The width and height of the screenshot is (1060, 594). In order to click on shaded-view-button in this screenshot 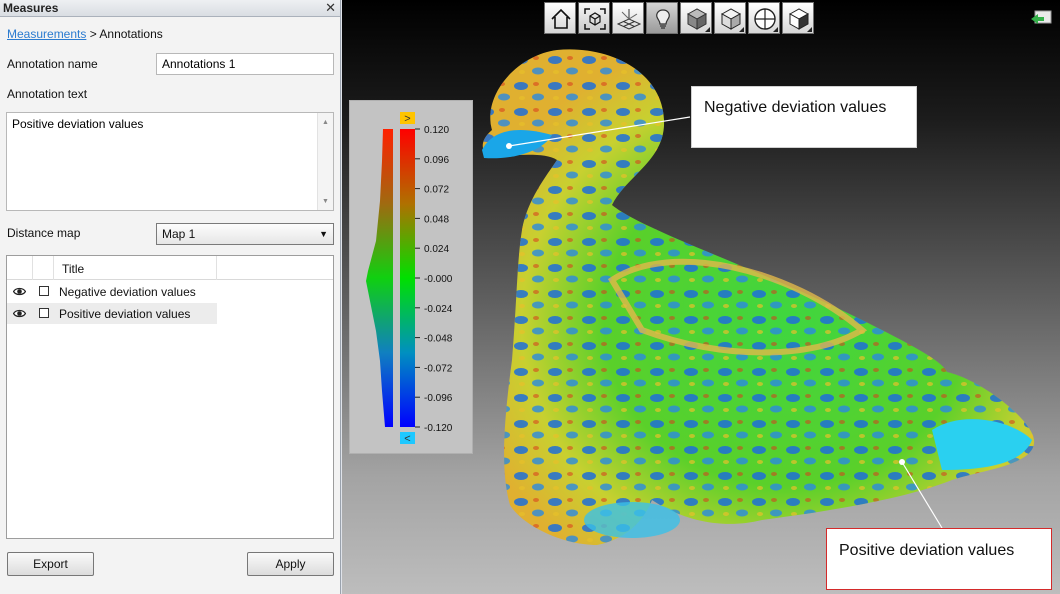, I will do `click(696, 18)`.